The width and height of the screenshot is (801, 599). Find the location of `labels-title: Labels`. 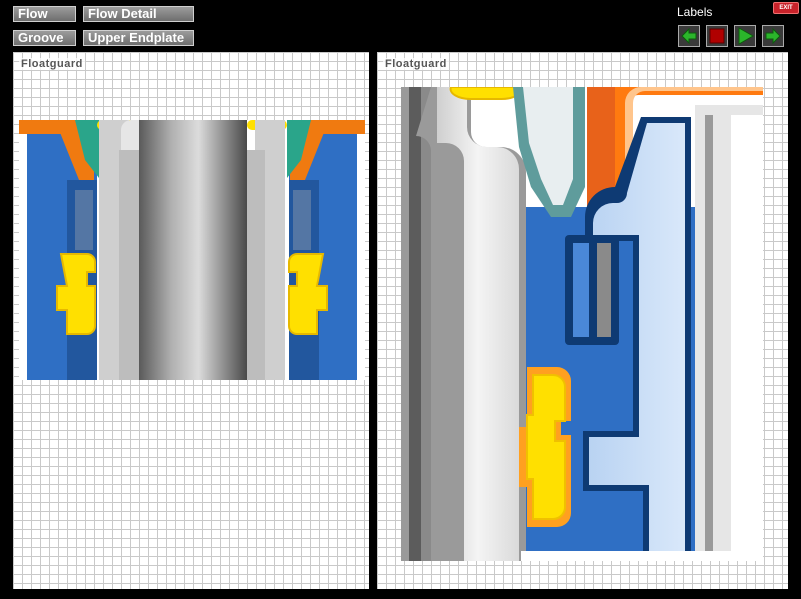

labels-title: Labels is located at coordinates (695, 12).